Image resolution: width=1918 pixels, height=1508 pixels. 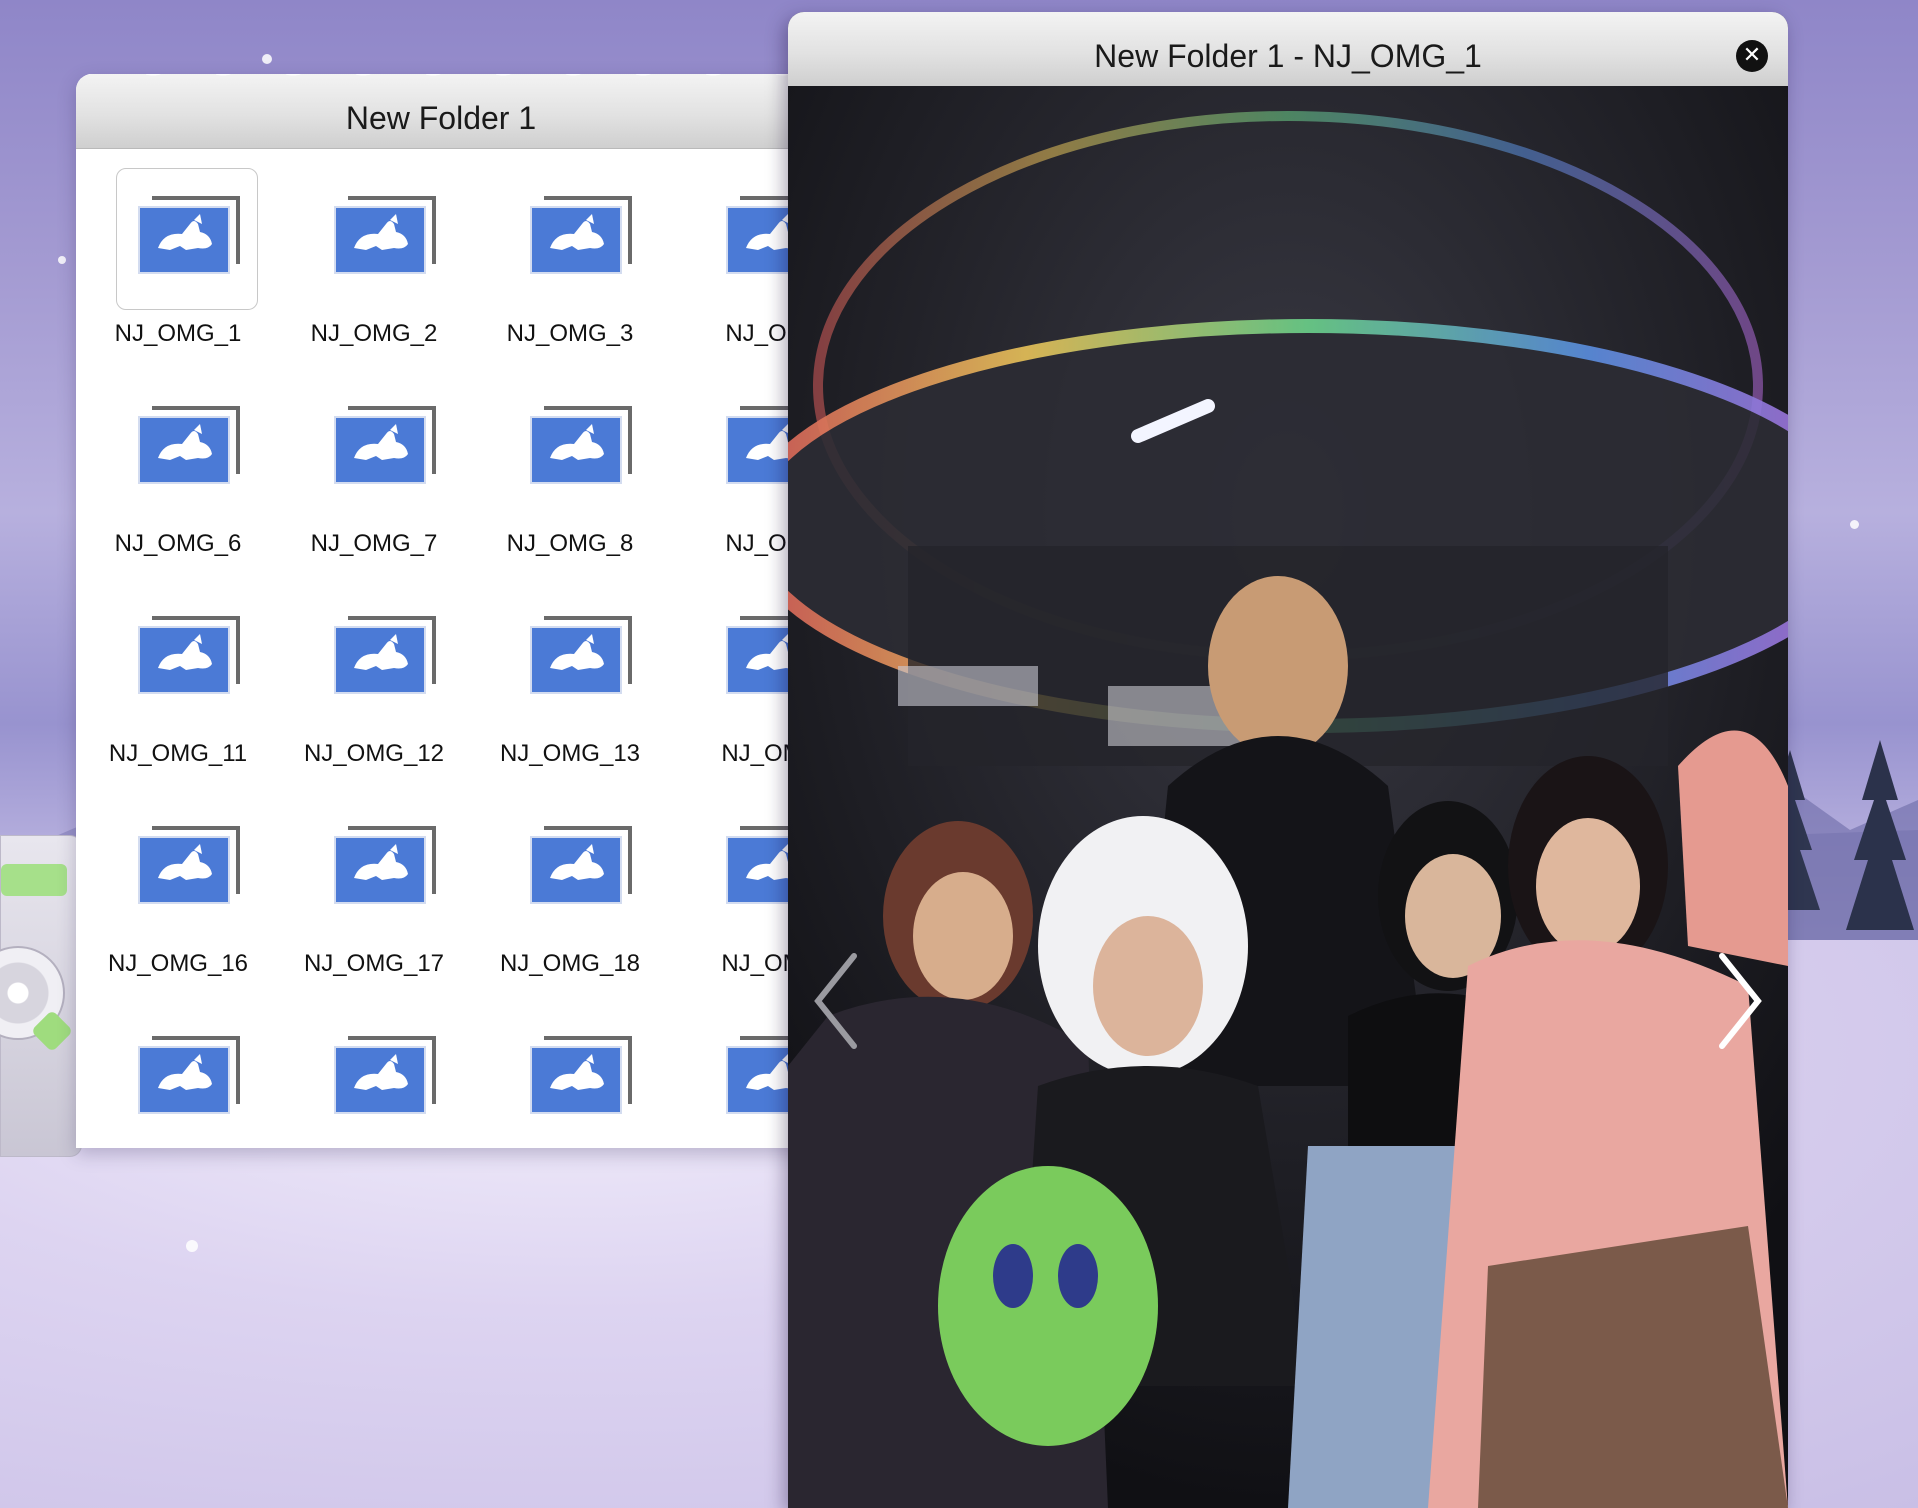 What do you see at coordinates (178, 543) in the screenshot?
I see `file-label: NJ_OMG_6` at bounding box center [178, 543].